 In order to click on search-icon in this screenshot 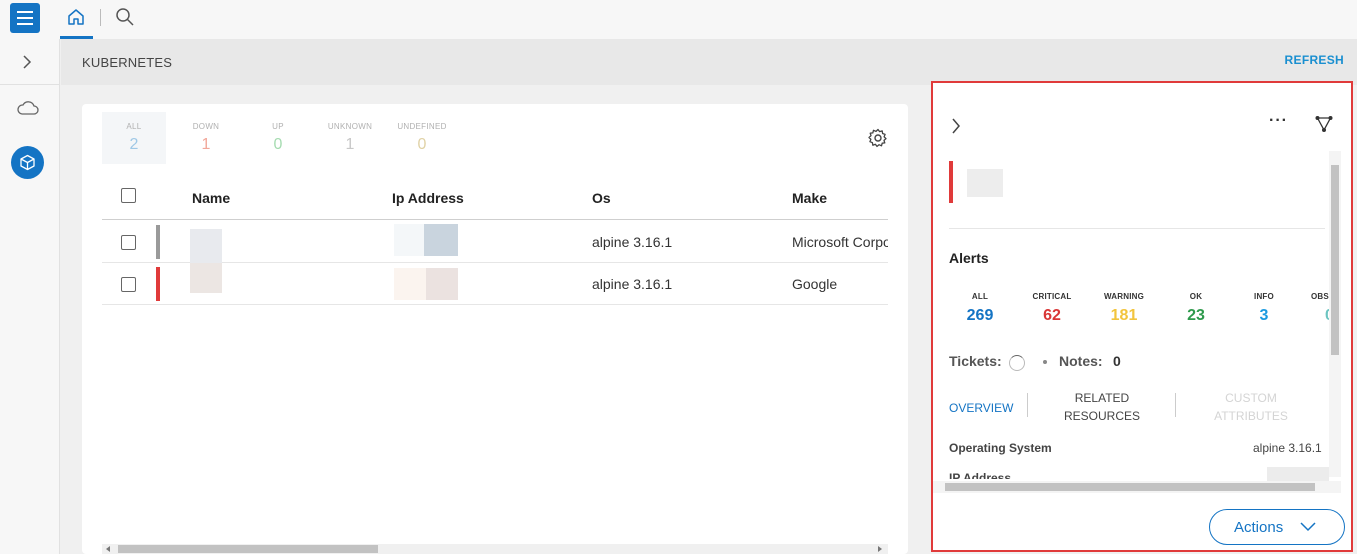, I will do `click(125, 17)`.